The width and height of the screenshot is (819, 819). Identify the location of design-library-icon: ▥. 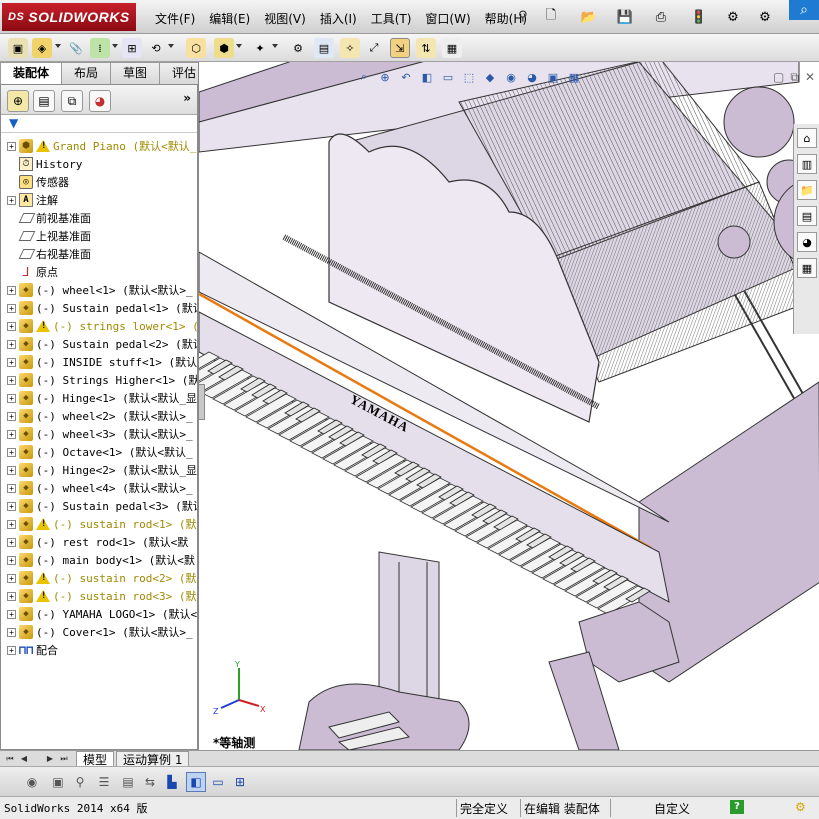
(807, 164).